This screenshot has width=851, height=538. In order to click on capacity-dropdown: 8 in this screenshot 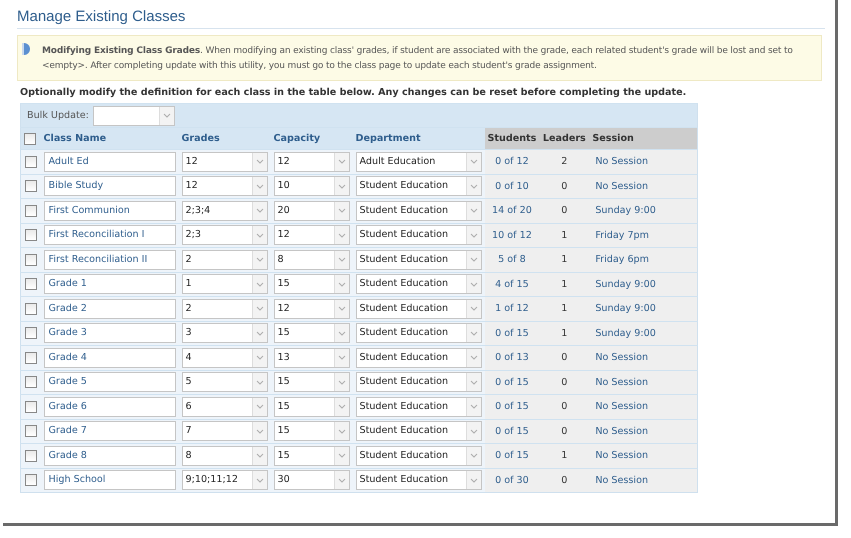, I will do `click(312, 260)`.